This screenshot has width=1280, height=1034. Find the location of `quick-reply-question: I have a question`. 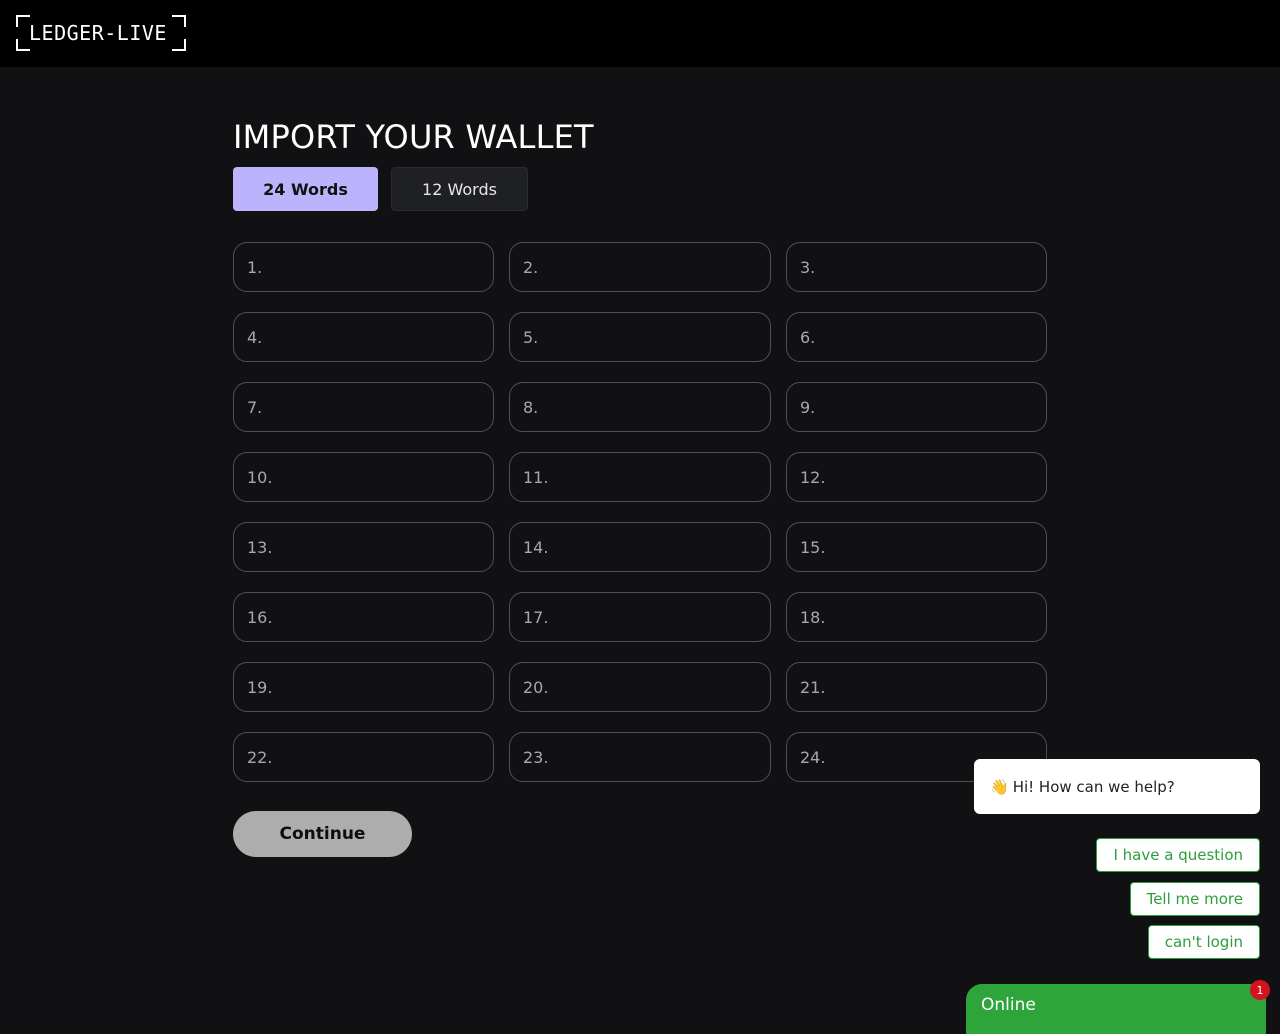

quick-reply-question: I have a question is located at coordinates (1178, 855).